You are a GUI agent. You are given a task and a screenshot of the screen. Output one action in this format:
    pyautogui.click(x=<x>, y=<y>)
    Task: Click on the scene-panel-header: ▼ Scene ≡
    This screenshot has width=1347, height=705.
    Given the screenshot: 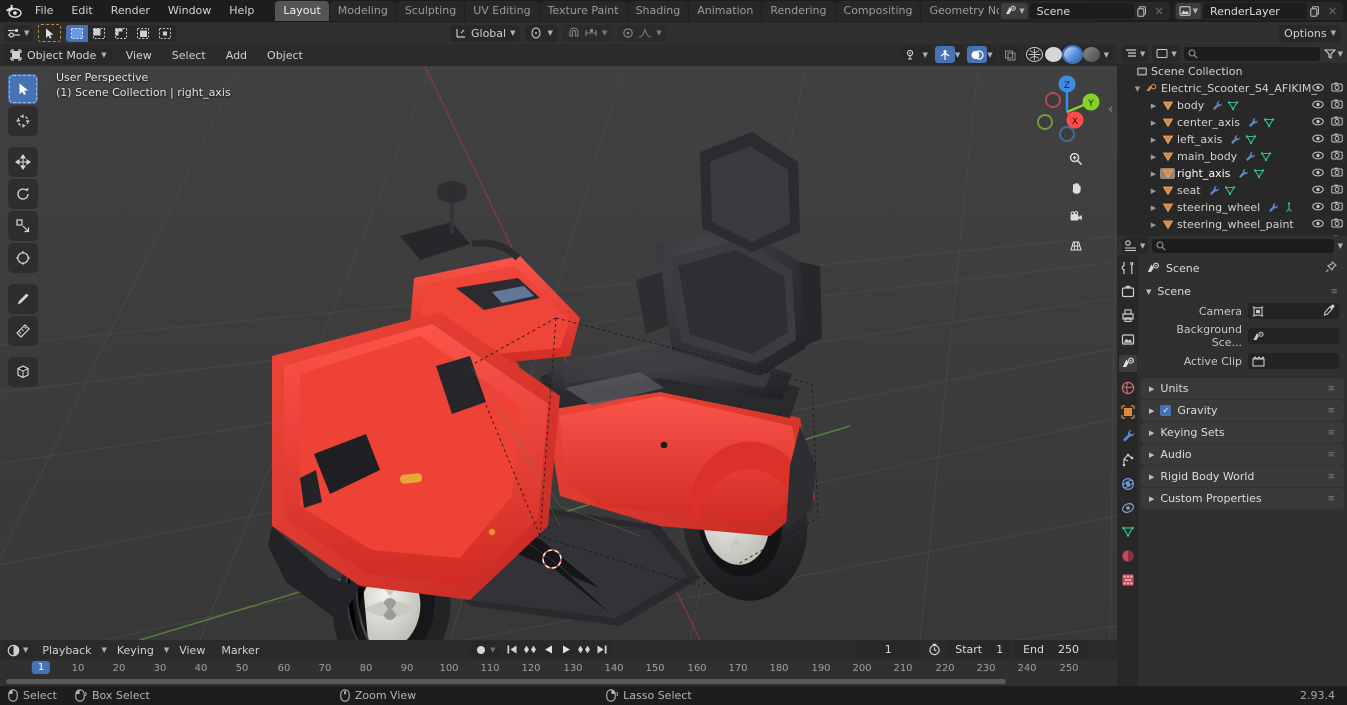 What is the action you would take?
    pyautogui.click(x=1242, y=291)
    